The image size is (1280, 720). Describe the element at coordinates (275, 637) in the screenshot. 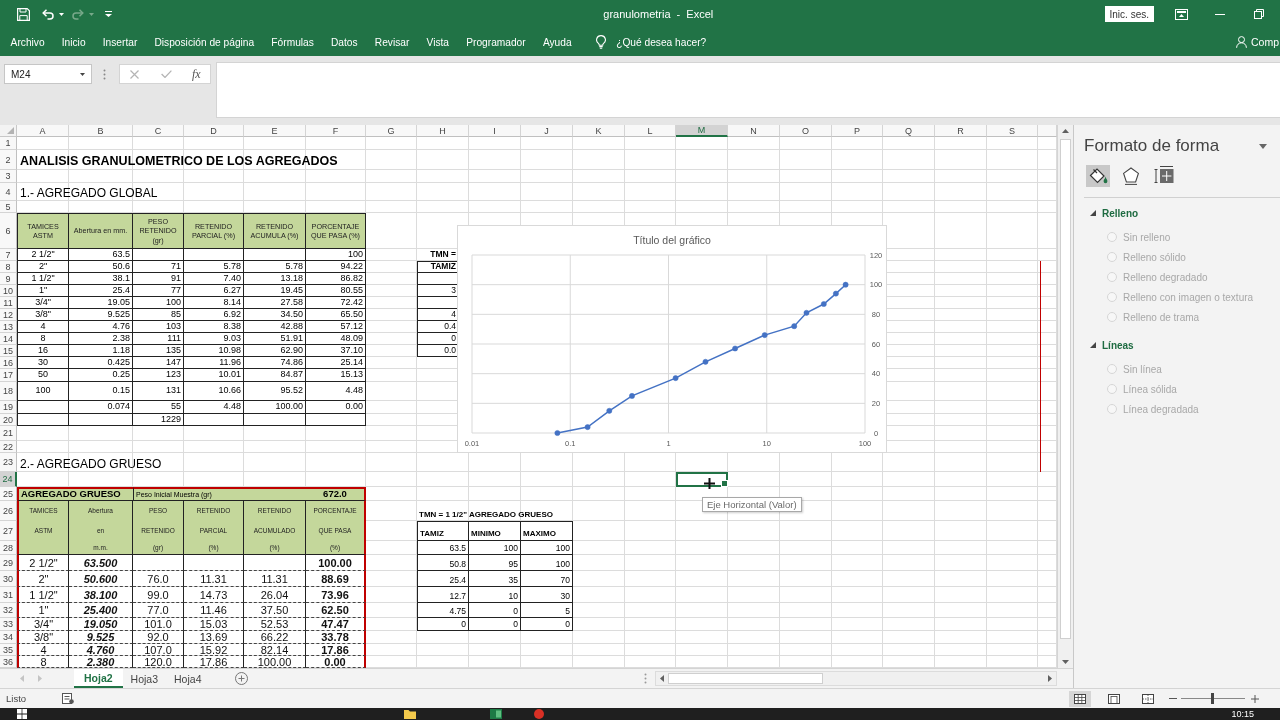

I see `table-cell: 66.22` at that location.